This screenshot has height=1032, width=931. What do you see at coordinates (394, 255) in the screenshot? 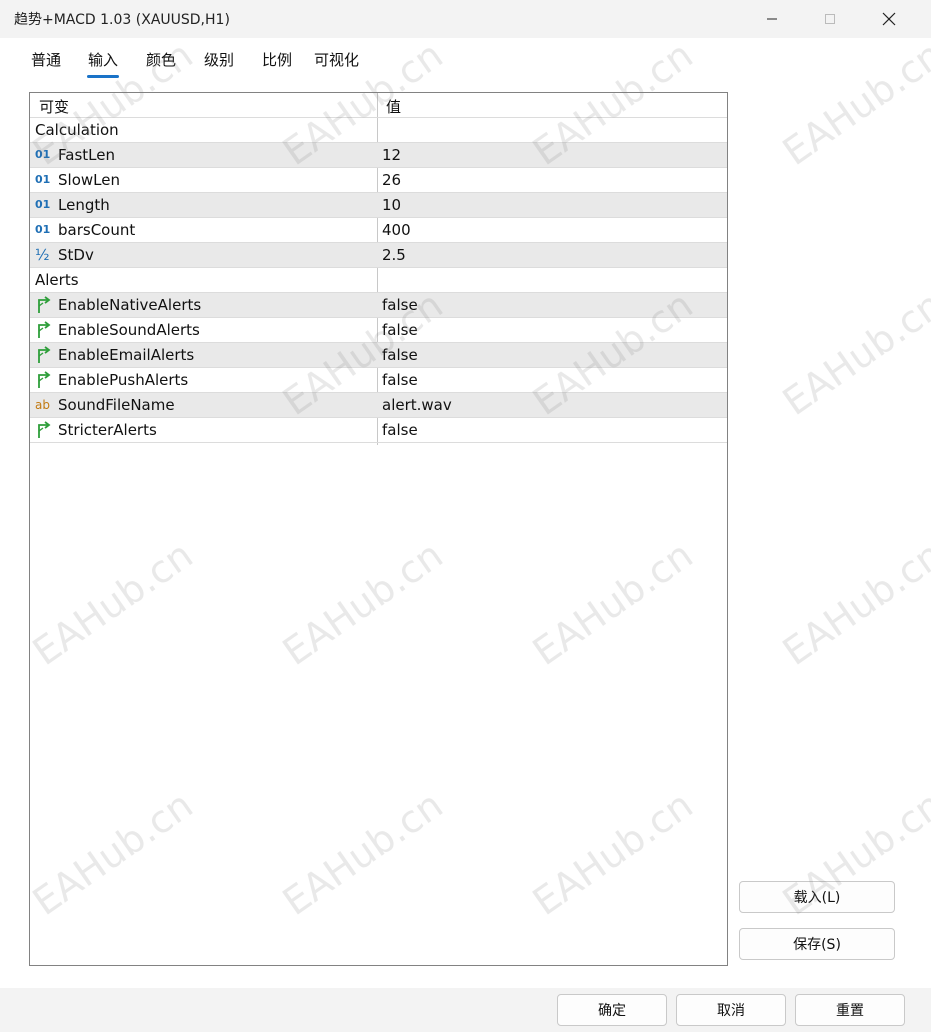
I see `param-value: 2.5` at bounding box center [394, 255].